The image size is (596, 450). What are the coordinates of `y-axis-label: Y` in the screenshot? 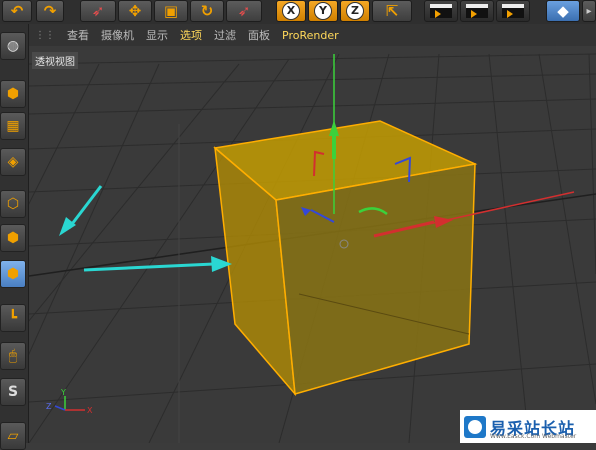 It's located at (323, 11).